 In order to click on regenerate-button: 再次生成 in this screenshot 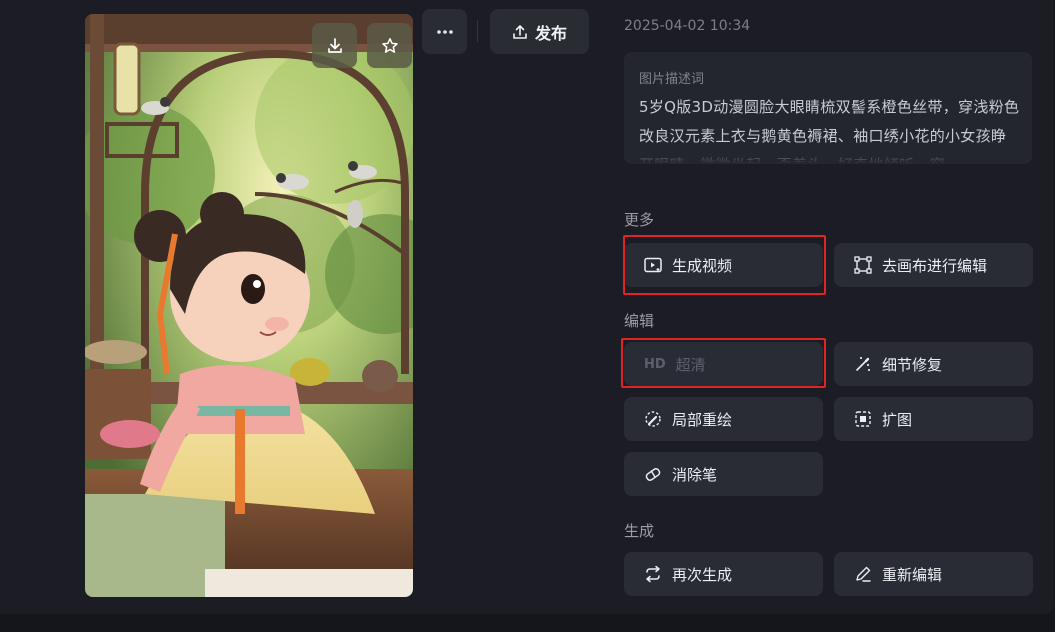, I will do `click(723, 574)`.